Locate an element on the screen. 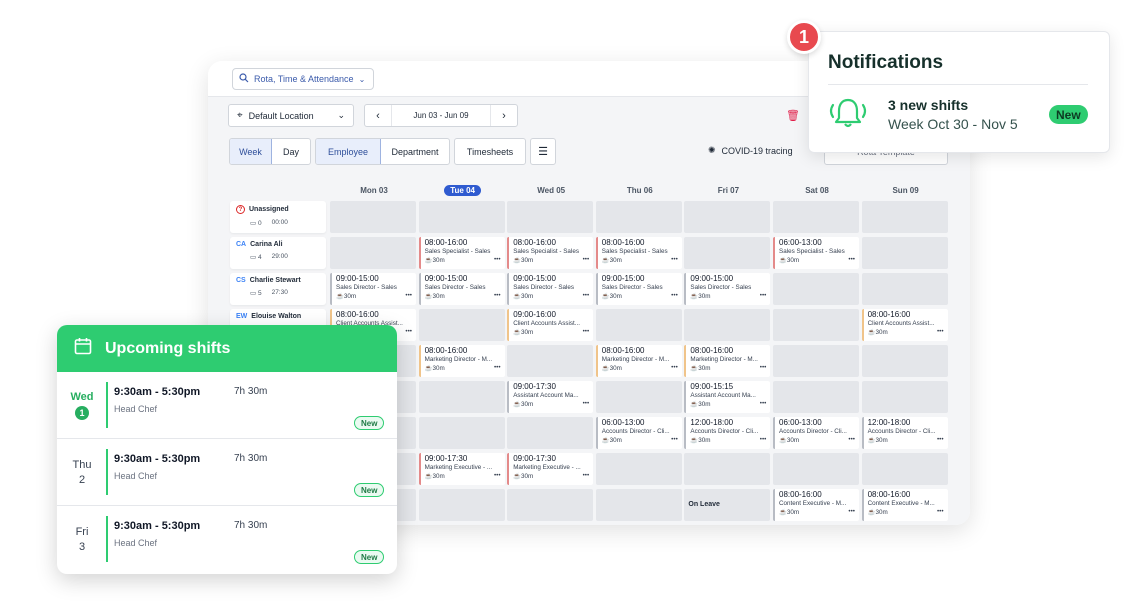  employee-row-header: ? Unassigned ▭ 0 00:00 is located at coordinates (278, 217).